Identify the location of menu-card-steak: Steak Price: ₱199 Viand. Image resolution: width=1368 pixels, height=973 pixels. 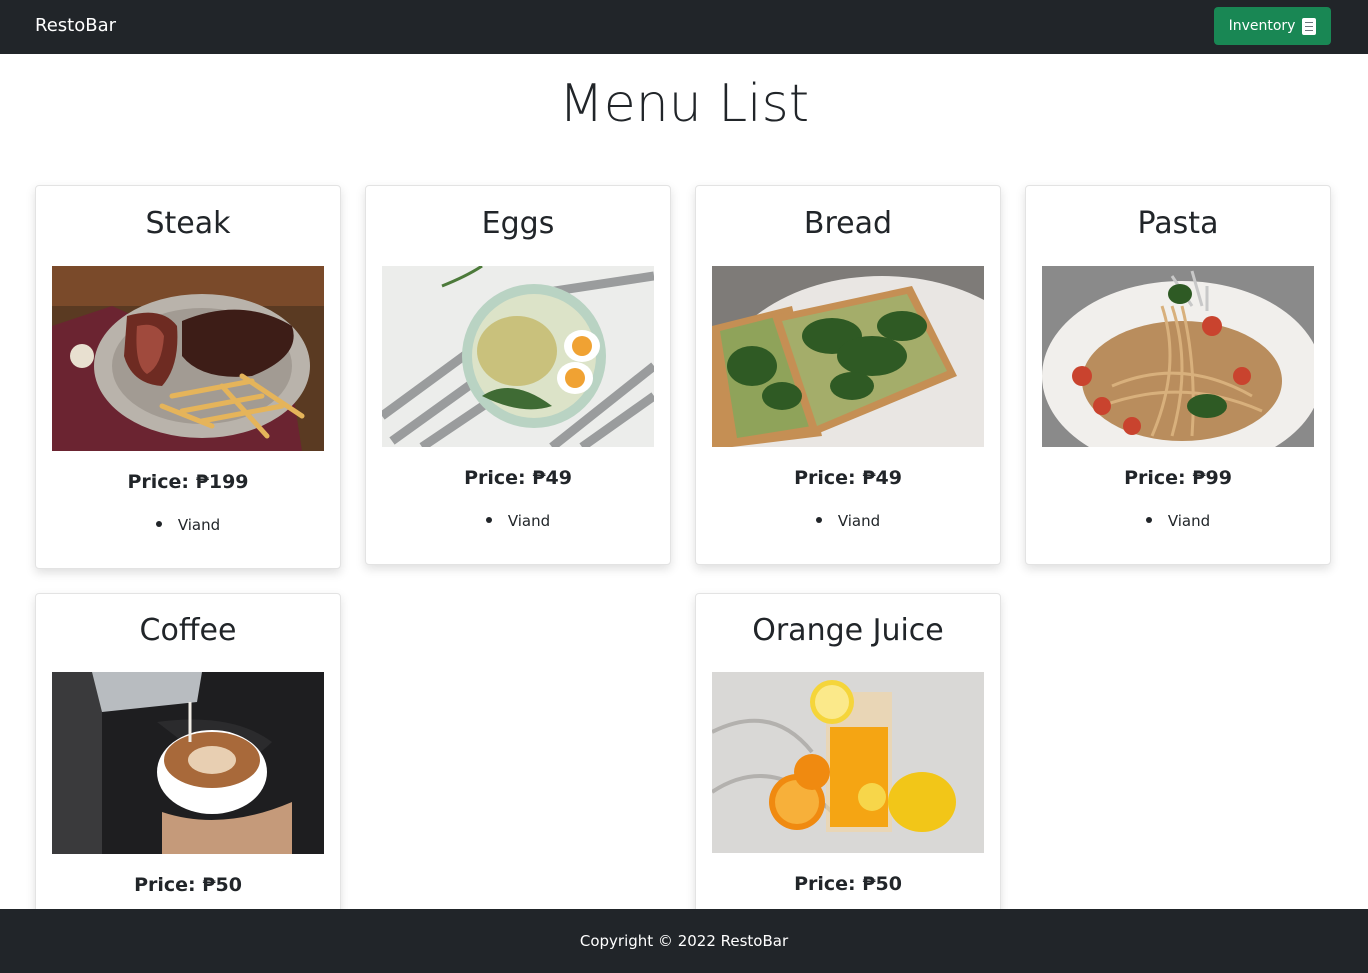
(188, 377).